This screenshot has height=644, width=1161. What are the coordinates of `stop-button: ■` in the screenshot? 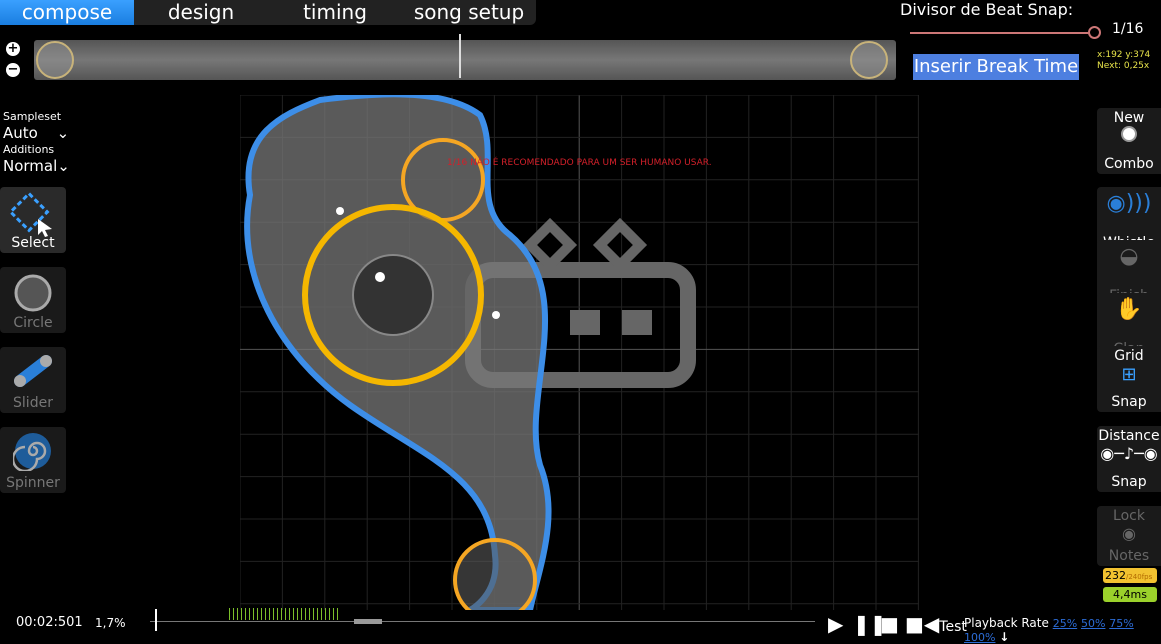 It's located at (889, 624).